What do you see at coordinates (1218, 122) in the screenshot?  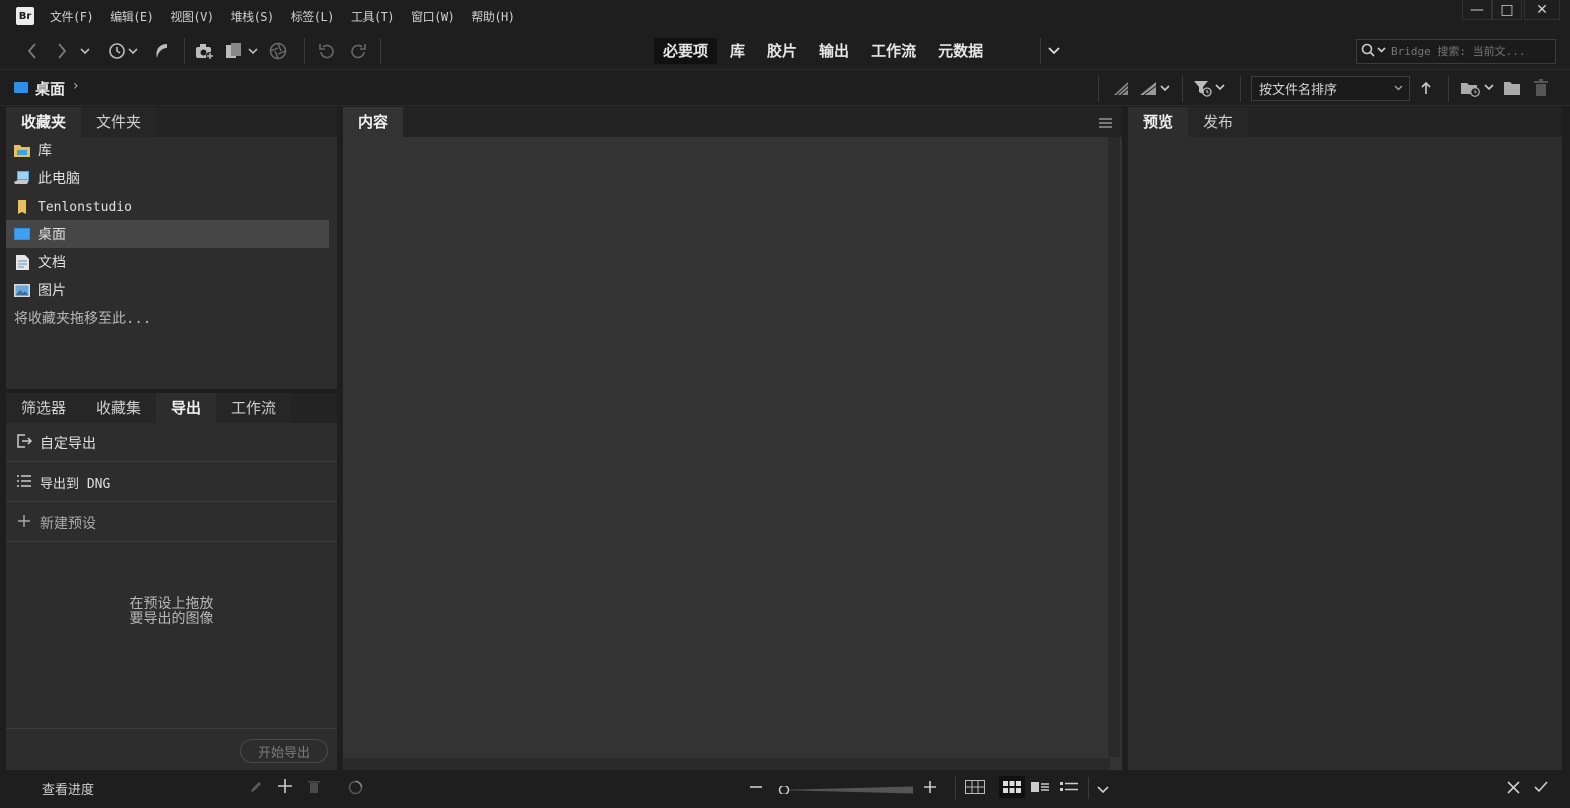 I see `tab-publish: 发布` at bounding box center [1218, 122].